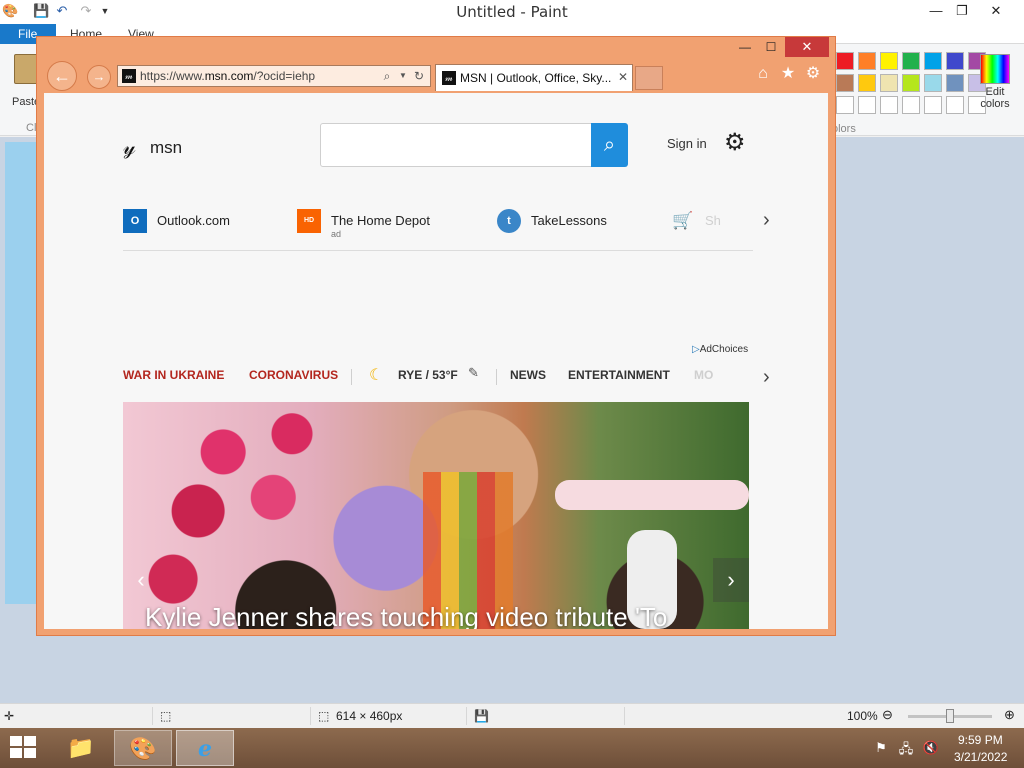 The width and height of the screenshot is (1024, 768). Describe the element at coordinates (369, 716) in the screenshot. I see `canvas-dimensions: 614 × 460px` at that location.